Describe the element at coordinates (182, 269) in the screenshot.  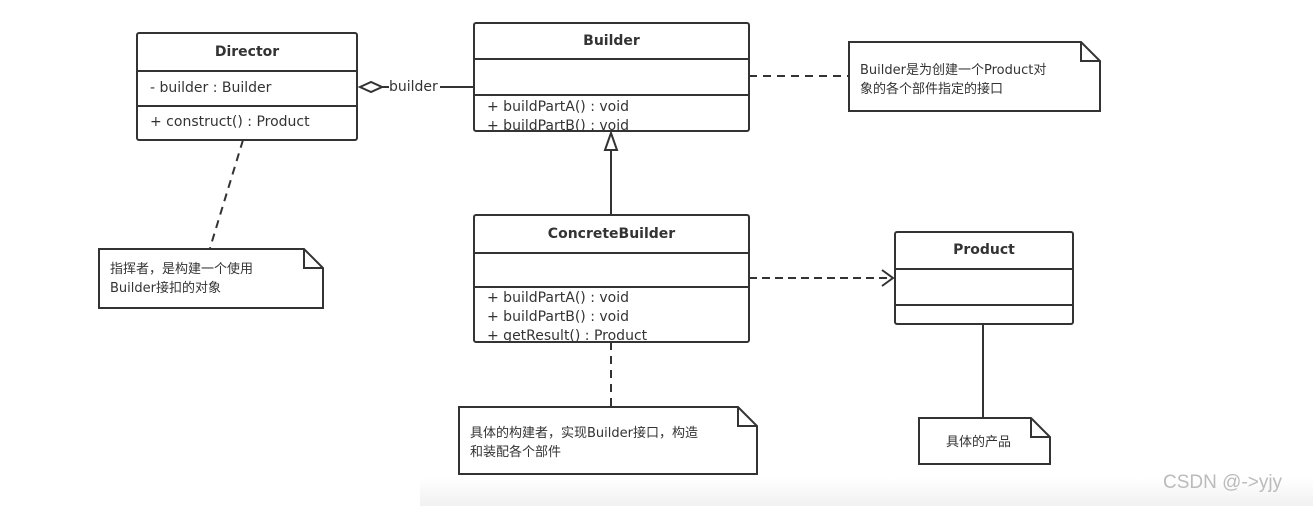
I see `note-line: 指挥者，是构建一个使用` at that location.